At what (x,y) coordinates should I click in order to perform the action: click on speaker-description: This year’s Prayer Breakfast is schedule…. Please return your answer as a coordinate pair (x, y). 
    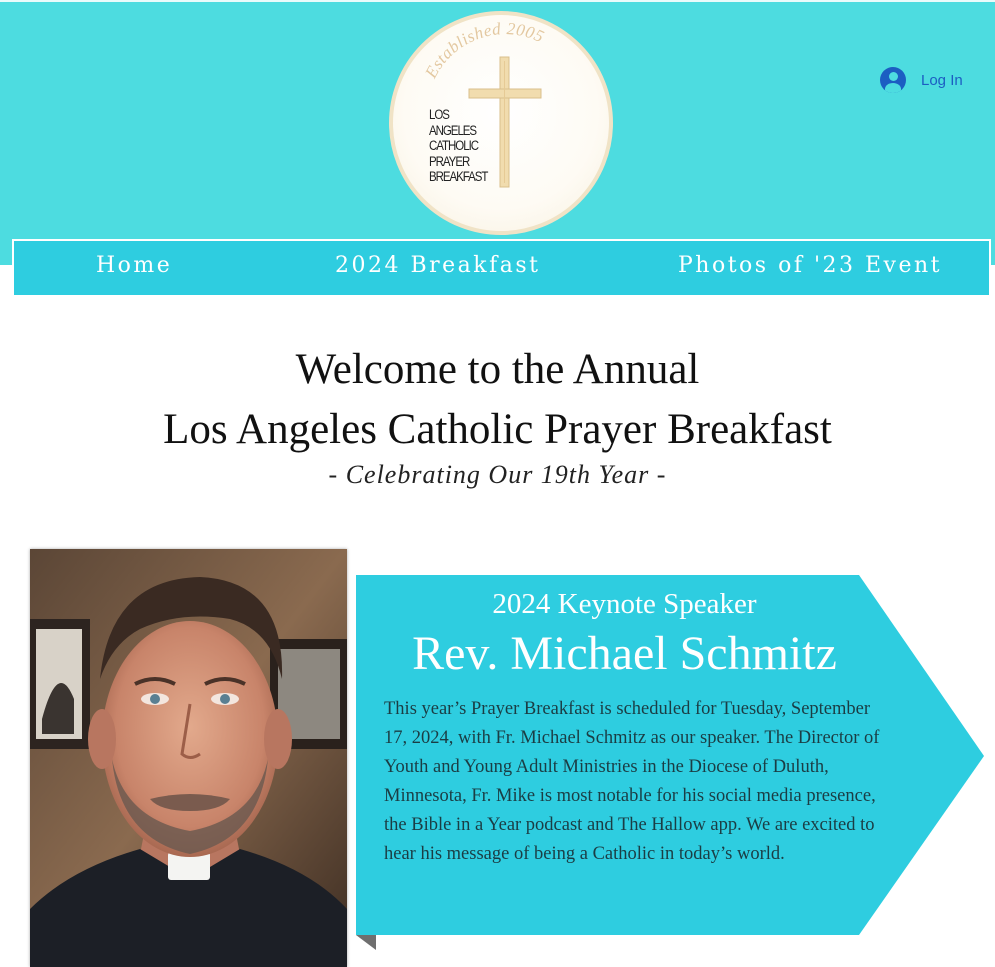
    Looking at the image, I should click on (632, 781).